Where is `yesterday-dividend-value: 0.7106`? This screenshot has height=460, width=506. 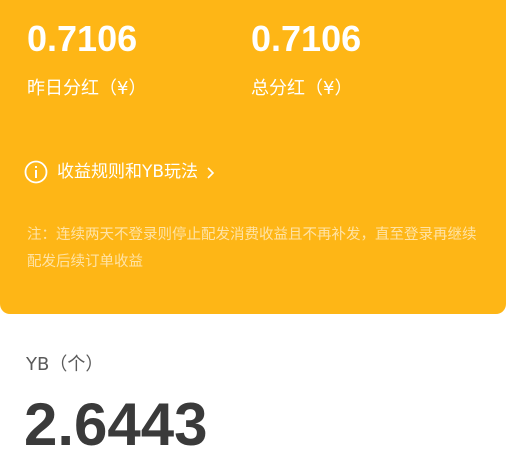
yesterday-dividend-value: 0.7106 is located at coordinates (82, 38).